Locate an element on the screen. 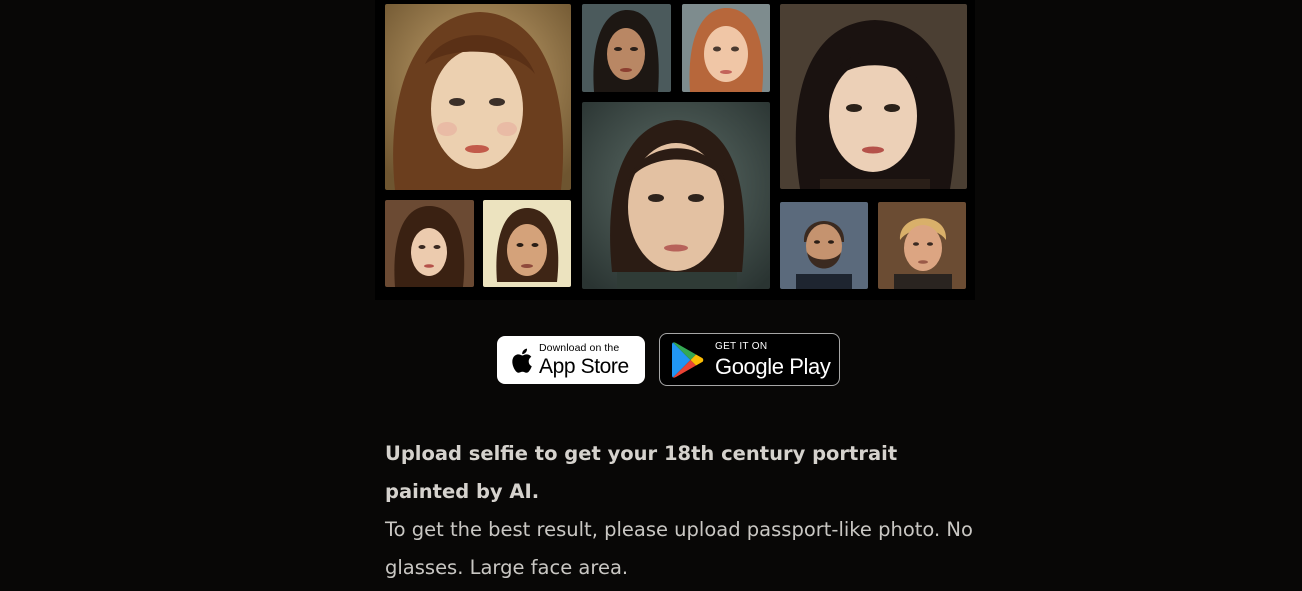 This screenshot has height=591, width=1302. app-store-text: Download on the App Store is located at coordinates (584, 360).